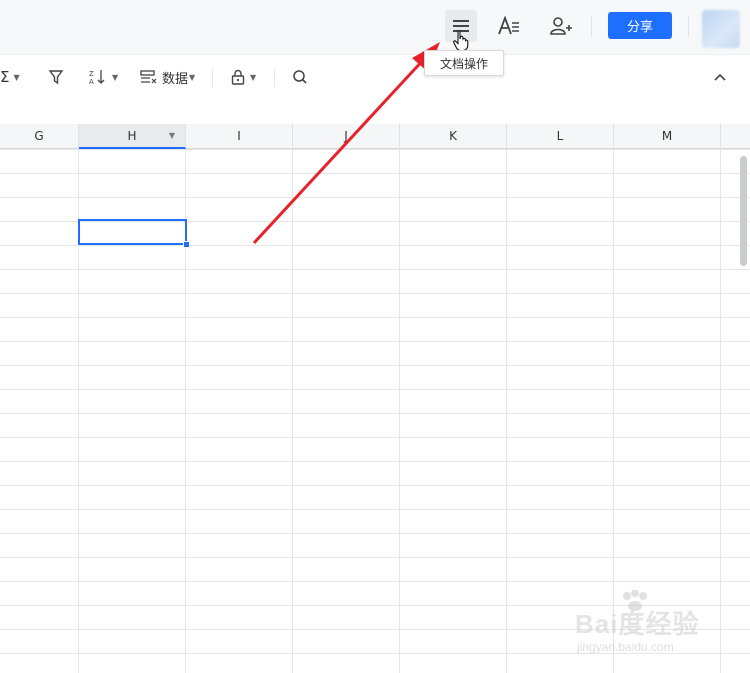 Image resolution: width=750 pixels, height=673 pixels. What do you see at coordinates (375, 27) in the screenshot?
I see `top-bar: 分享` at bounding box center [375, 27].